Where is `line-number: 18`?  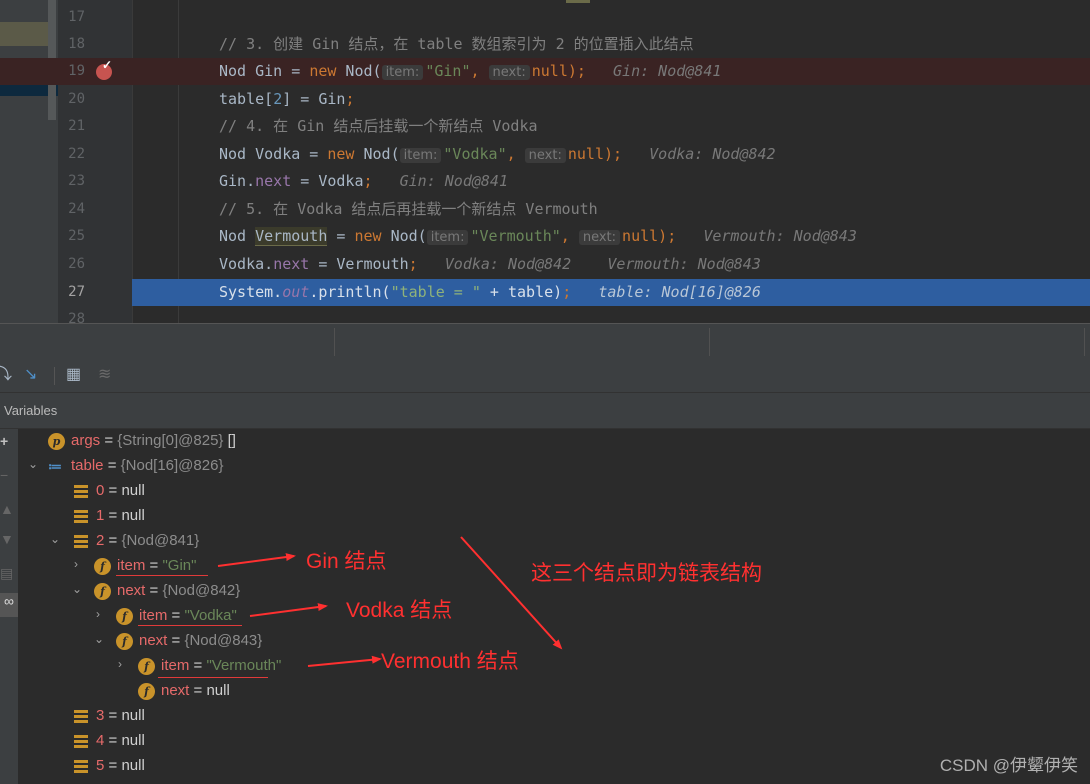 line-number: 18 is located at coordinates (76, 44).